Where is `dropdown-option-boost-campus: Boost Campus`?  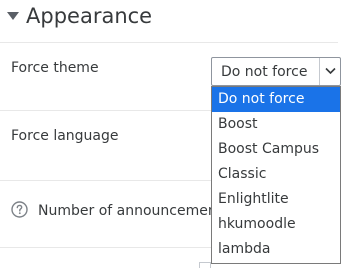 dropdown-option-boost-campus: Boost Campus is located at coordinates (276, 149).